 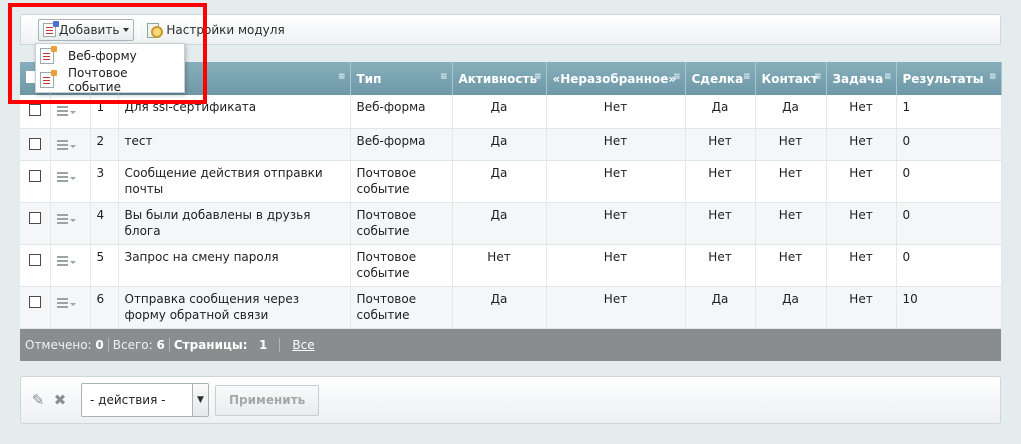 I want to click on module-settings-button: Настройки модуля, so click(x=215, y=30).